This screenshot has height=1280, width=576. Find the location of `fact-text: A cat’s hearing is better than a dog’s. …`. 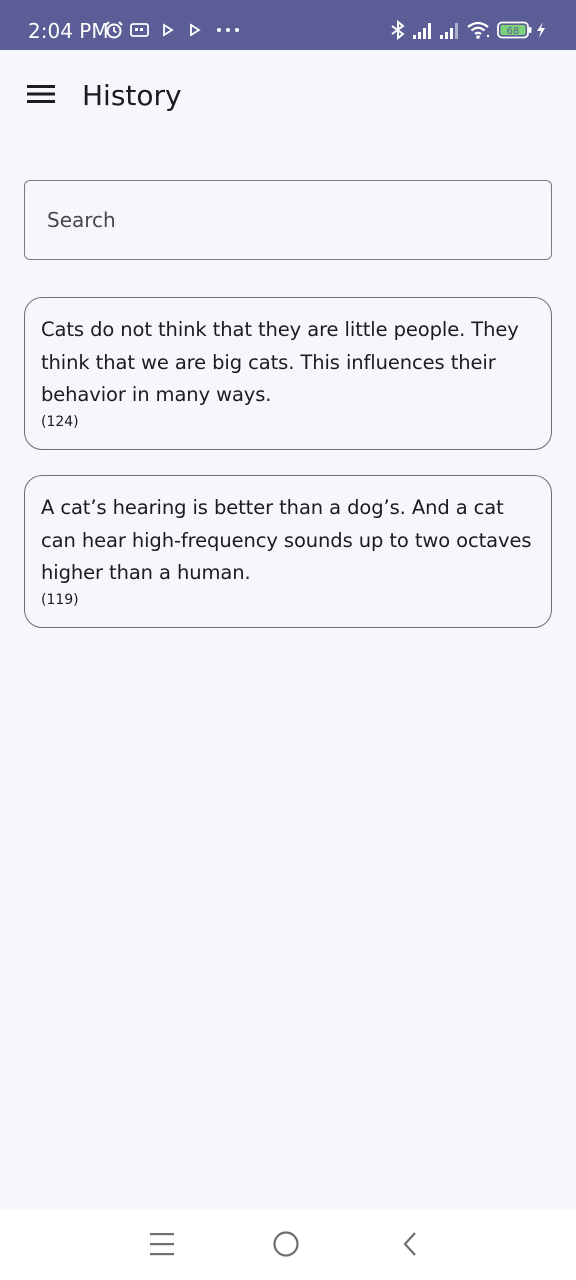

fact-text: A cat’s hearing is better than a dog’s. … is located at coordinates (286, 540).